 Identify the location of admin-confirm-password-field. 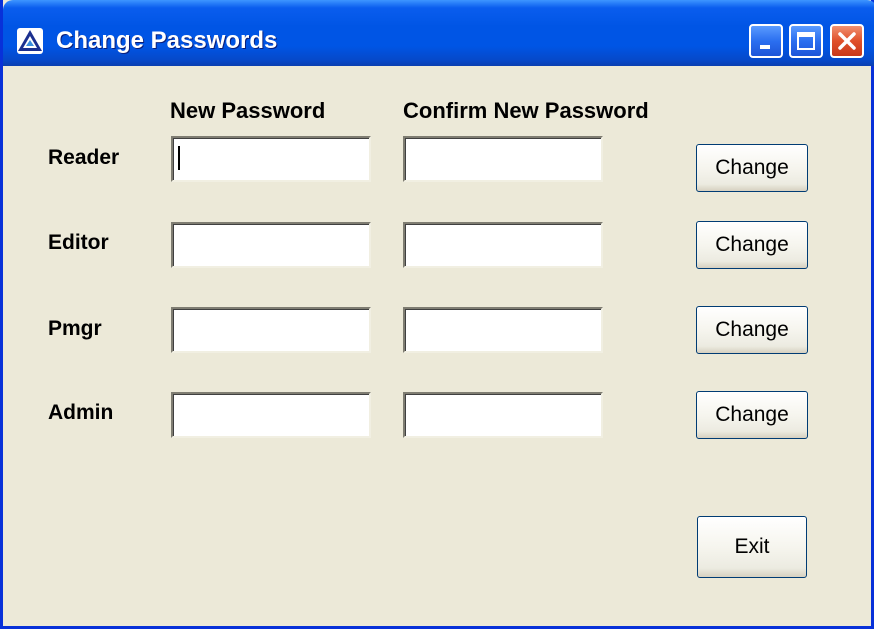
(503, 415).